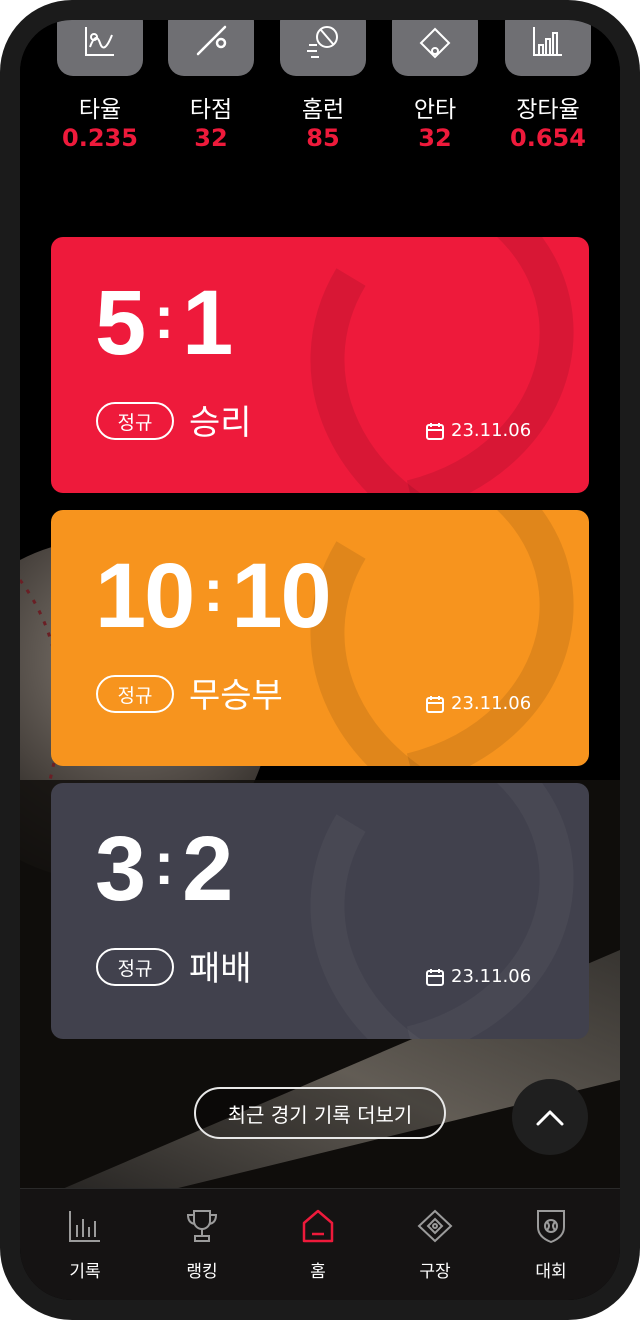  Describe the element at coordinates (551, 1272) in the screenshot. I see `tab-label: 대회` at that location.